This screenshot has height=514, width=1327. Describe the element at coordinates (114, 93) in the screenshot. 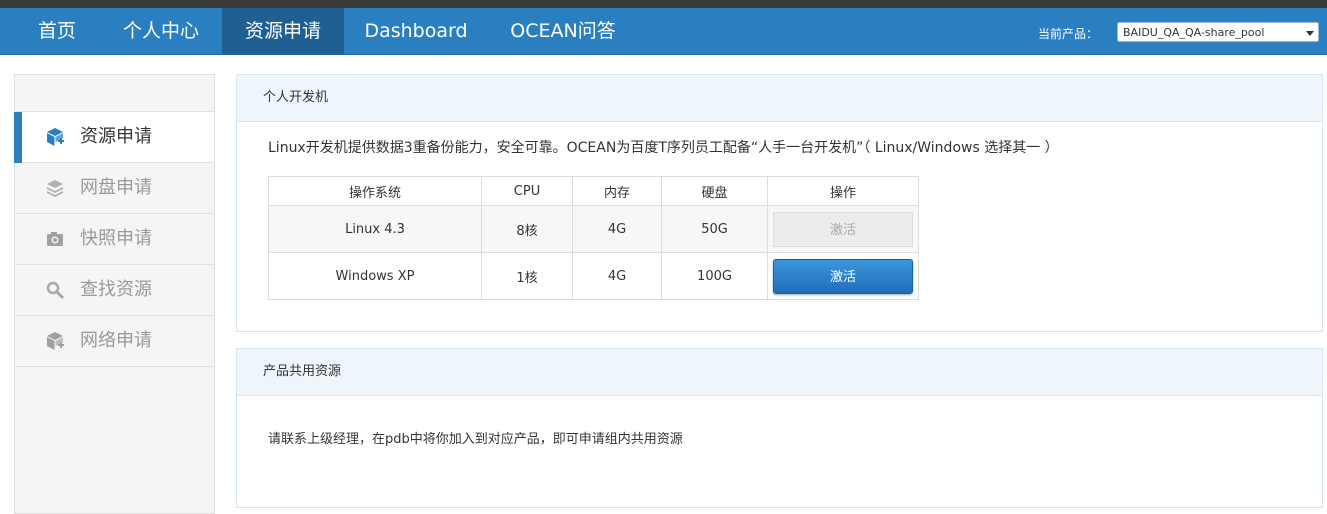

I see `sidebar-header` at that location.